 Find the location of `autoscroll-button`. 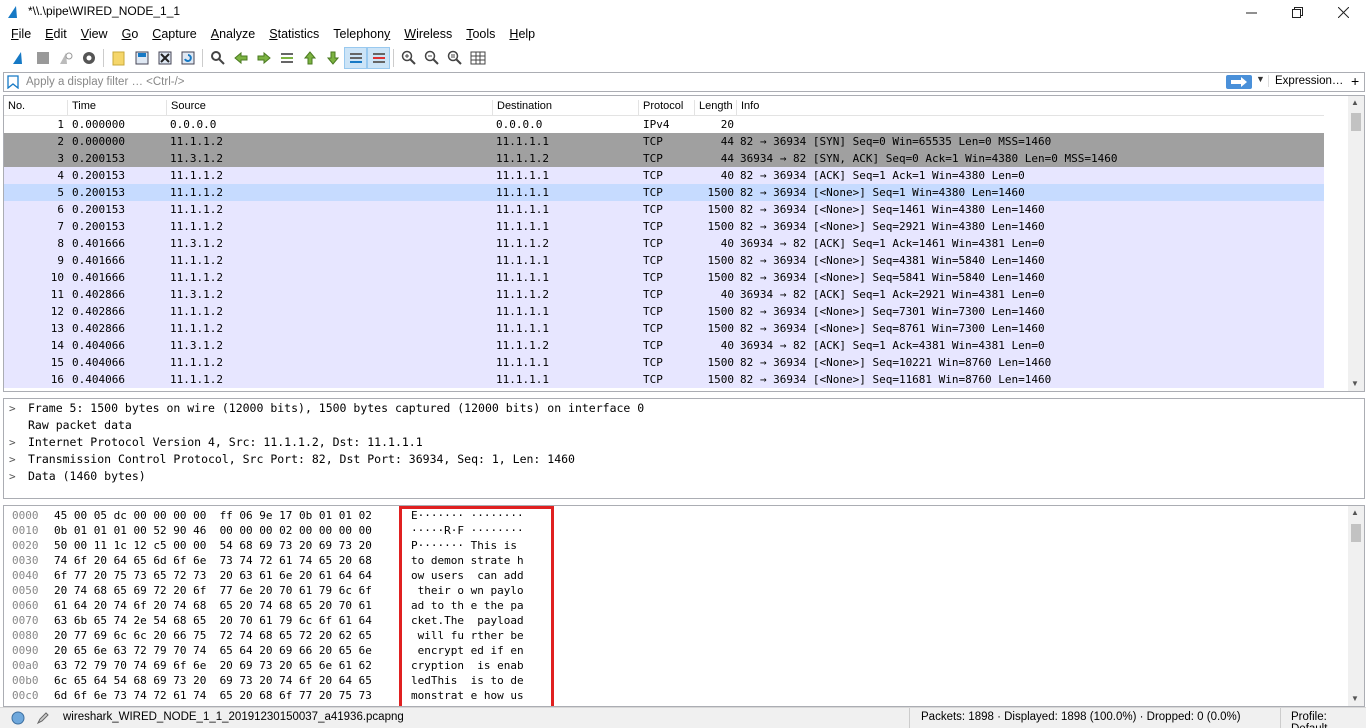

autoscroll-button is located at coordinates (355, 57).